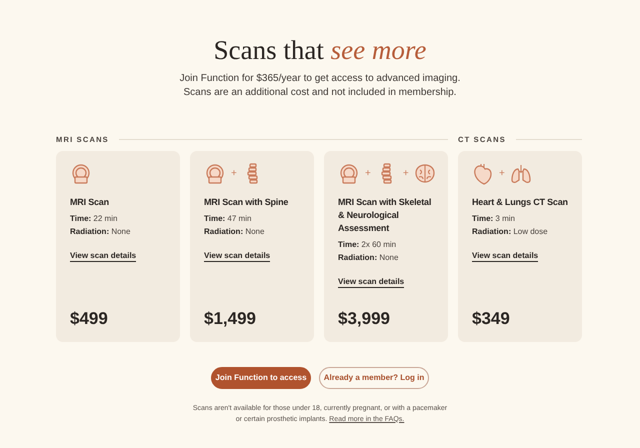  I want to click on scan-name: Heart & Lungs CT Scan, so click(520, 202).